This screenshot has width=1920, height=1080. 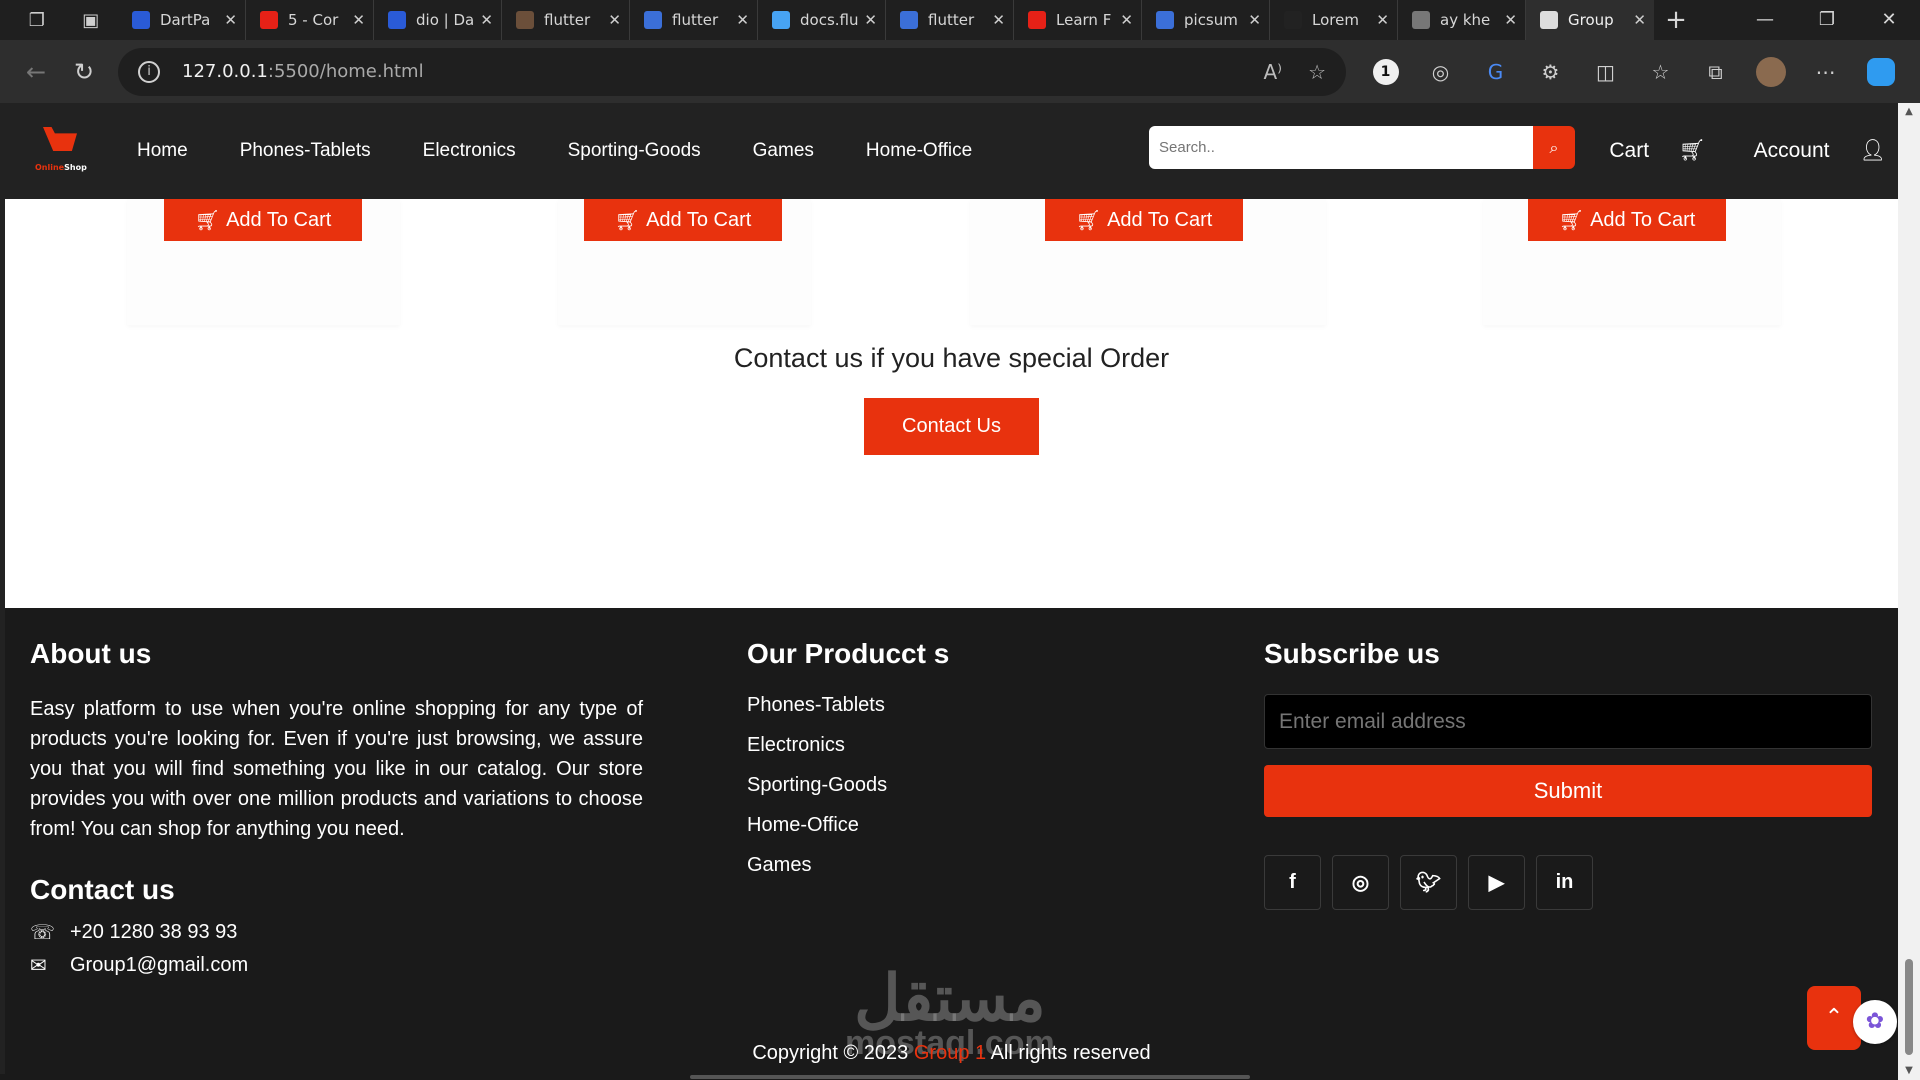 What do you see at coordinates (1645, 151) in the screenshot?
I see `cart-link: Cart 🛒︎` at bounding box center [1645, 151].